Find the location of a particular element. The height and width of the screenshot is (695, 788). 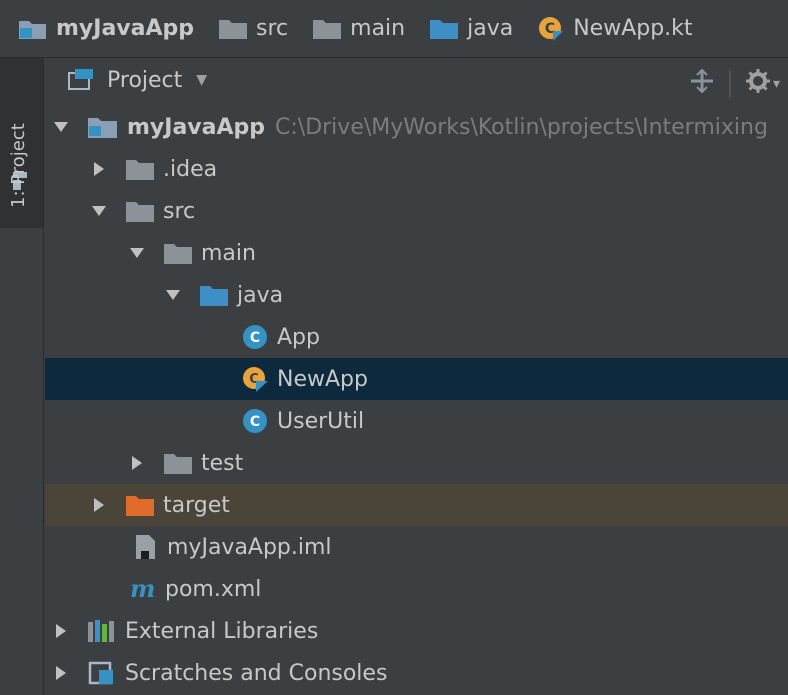

tree-node-label: myJavaApp.iml is located at coordinates (249, 547).